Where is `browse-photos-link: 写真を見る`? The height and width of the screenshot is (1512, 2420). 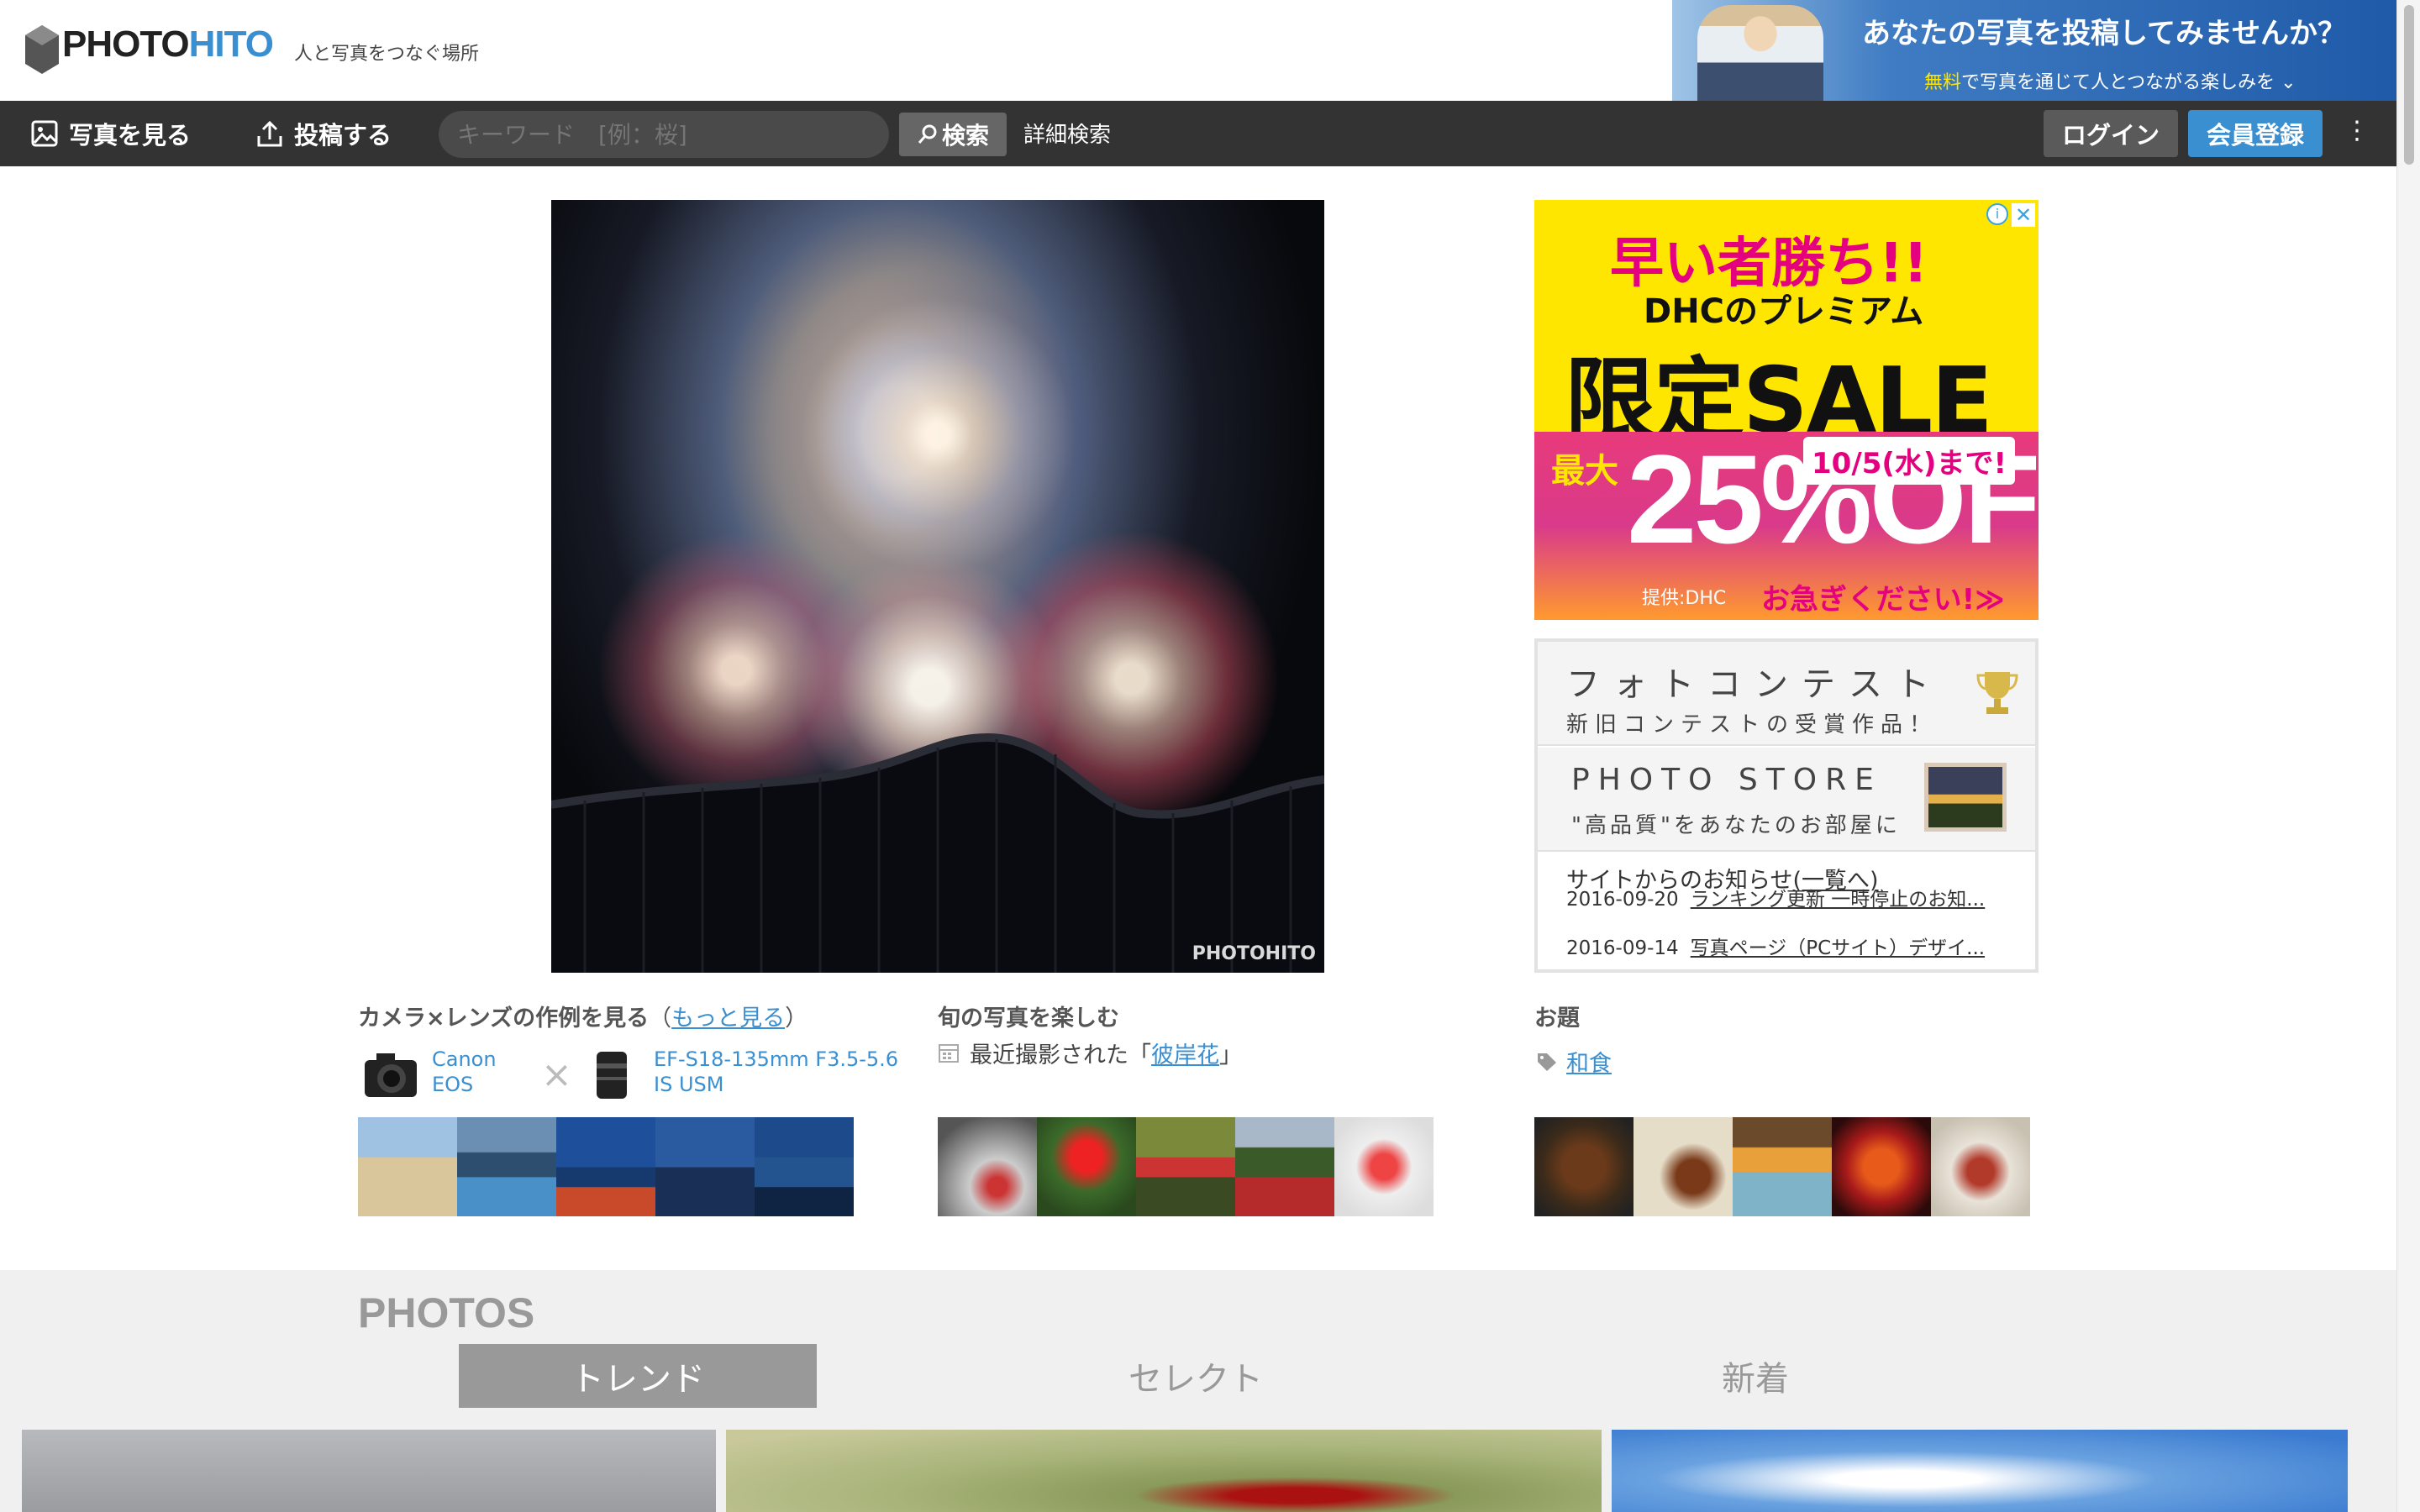 browse-photos-link: 写真を見る is located at coordinates (110, 133).